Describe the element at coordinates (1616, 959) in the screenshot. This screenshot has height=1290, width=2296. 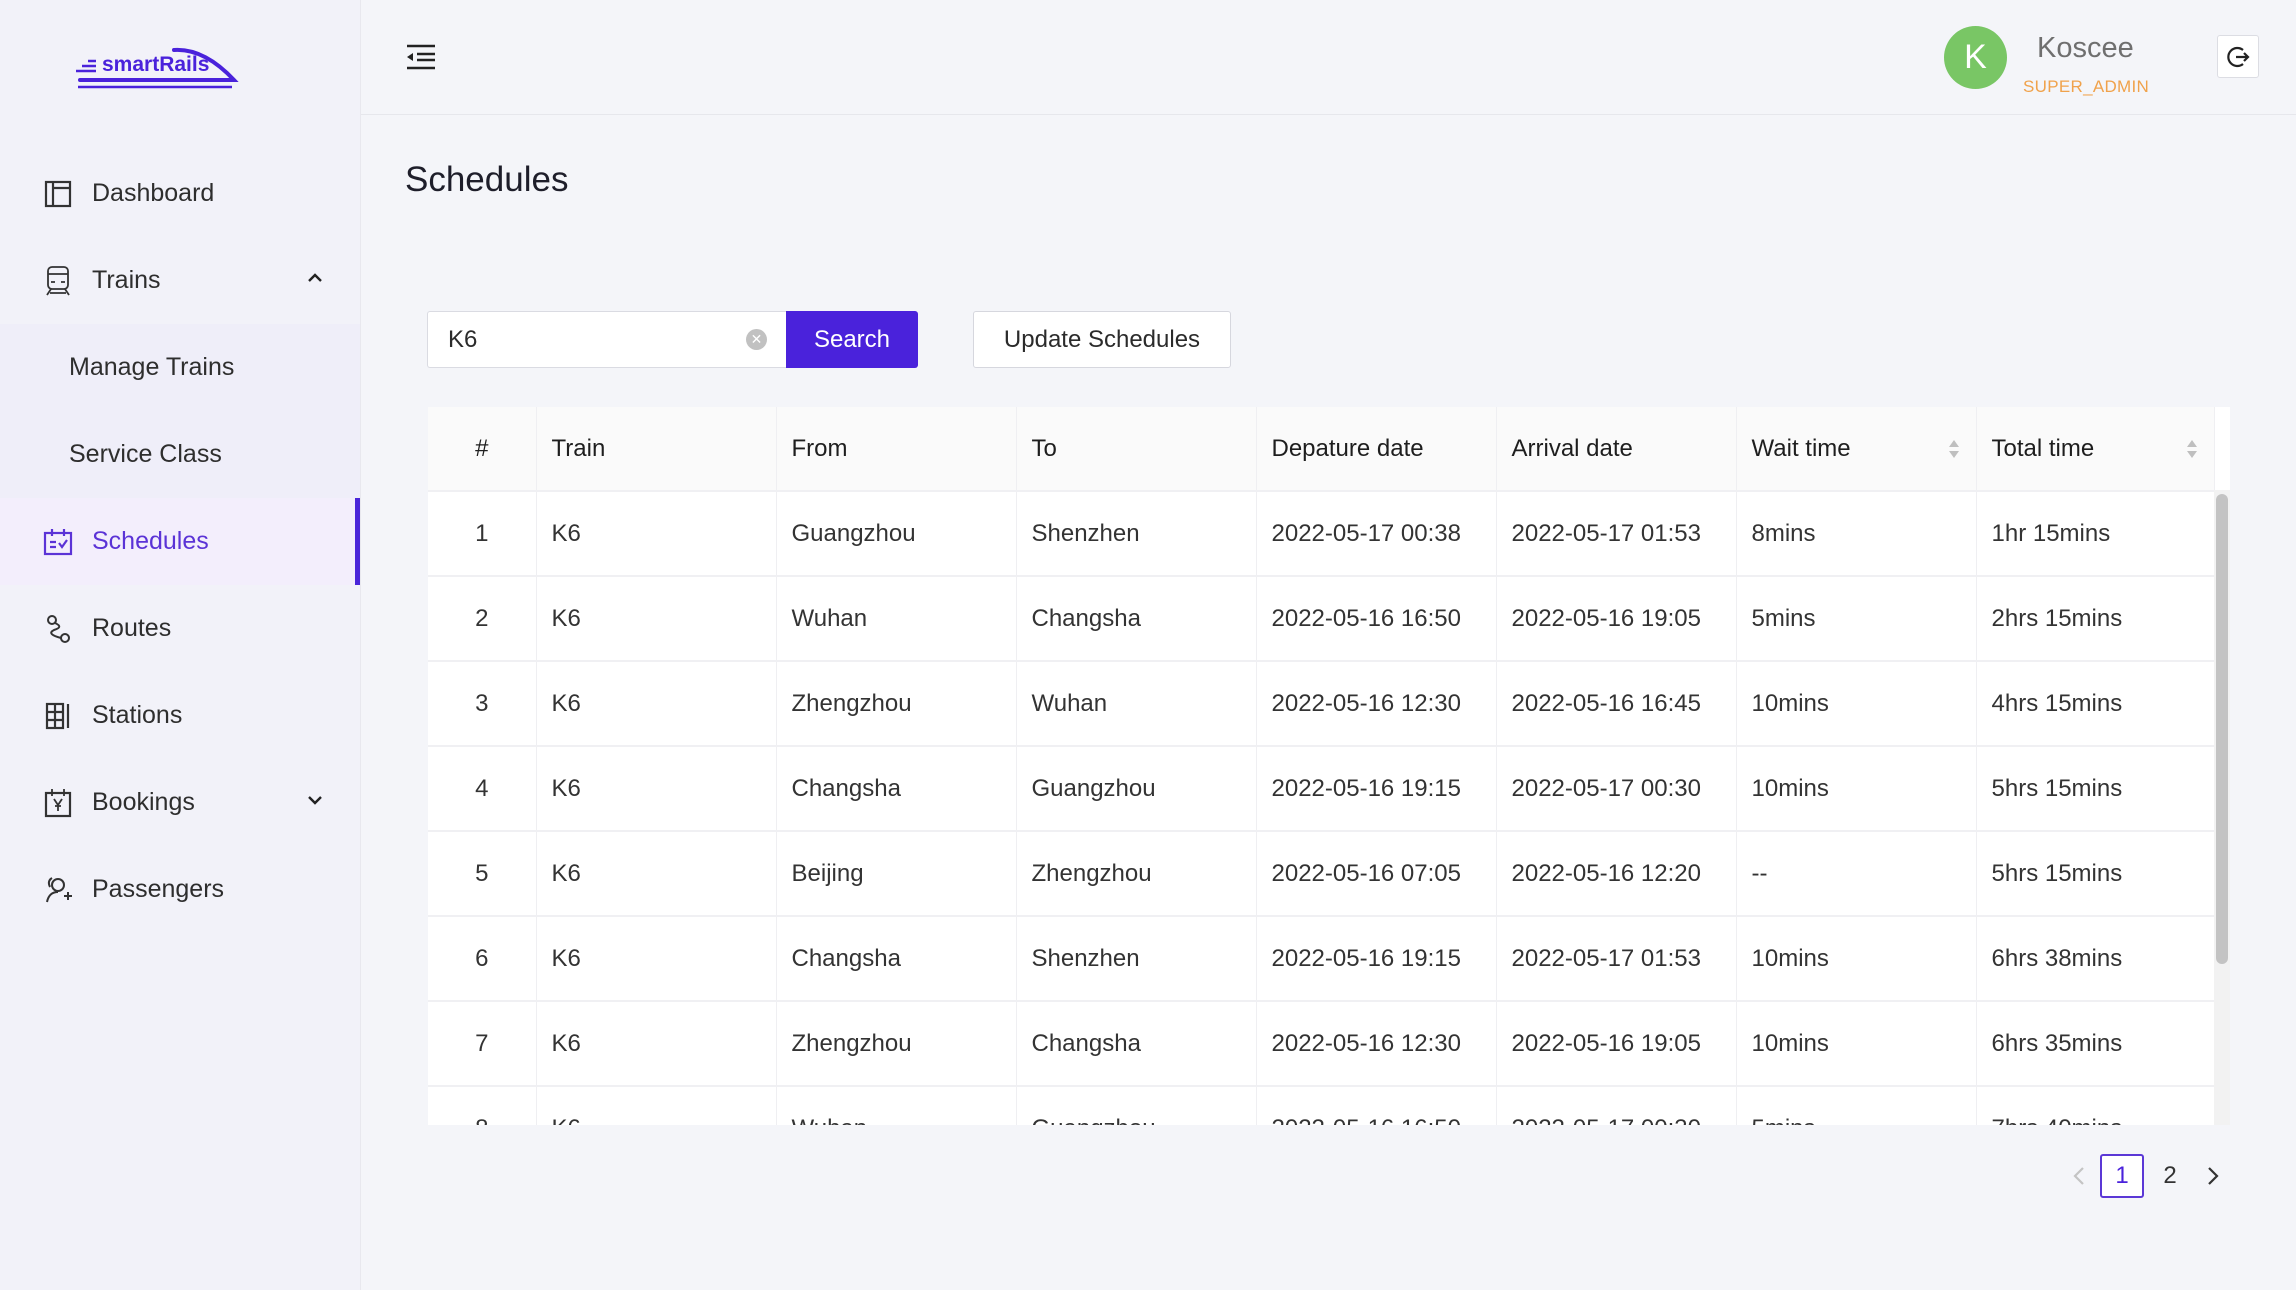
I see `cell-arrival-date: 2022-05-17 01:53` at that location.